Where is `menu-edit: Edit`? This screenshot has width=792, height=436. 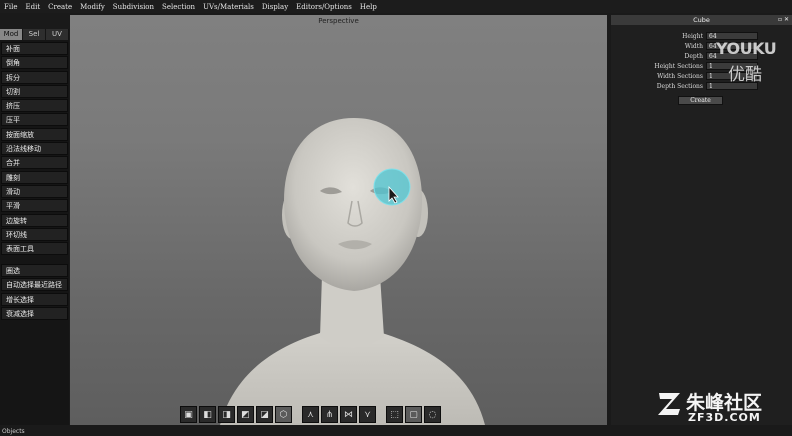
menu-edit: Edit is located at coordinates (32, 7).